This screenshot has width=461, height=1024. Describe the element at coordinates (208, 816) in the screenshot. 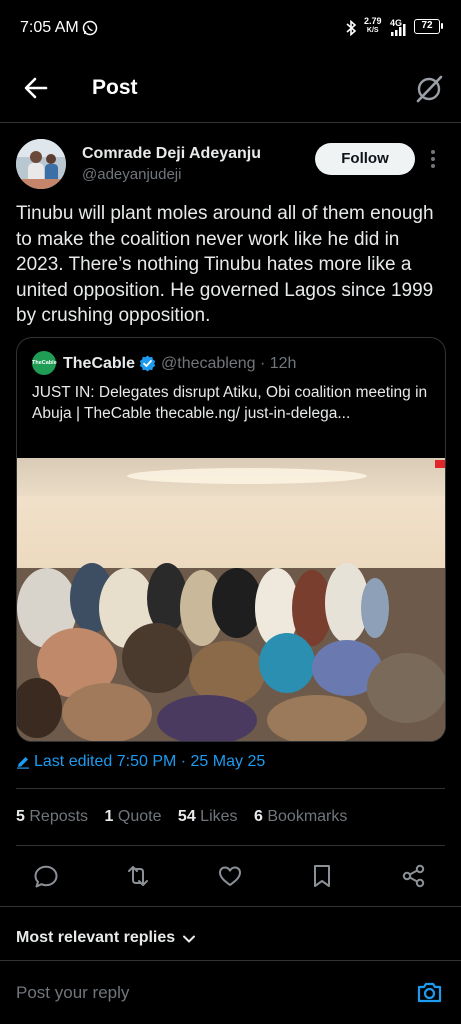

I see `likes-stat: 54 Likes` at that location.